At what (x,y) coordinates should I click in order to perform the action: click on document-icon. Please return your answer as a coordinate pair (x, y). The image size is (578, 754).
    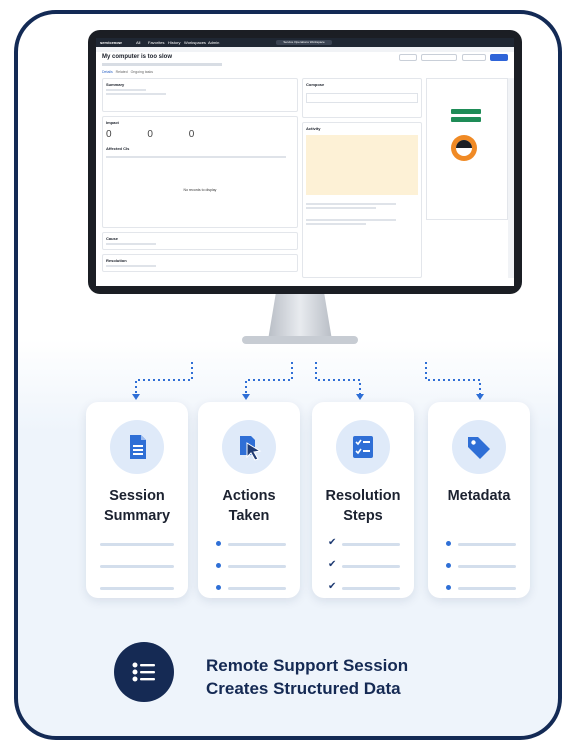
    Looking at the image, I should click on (138, 447).